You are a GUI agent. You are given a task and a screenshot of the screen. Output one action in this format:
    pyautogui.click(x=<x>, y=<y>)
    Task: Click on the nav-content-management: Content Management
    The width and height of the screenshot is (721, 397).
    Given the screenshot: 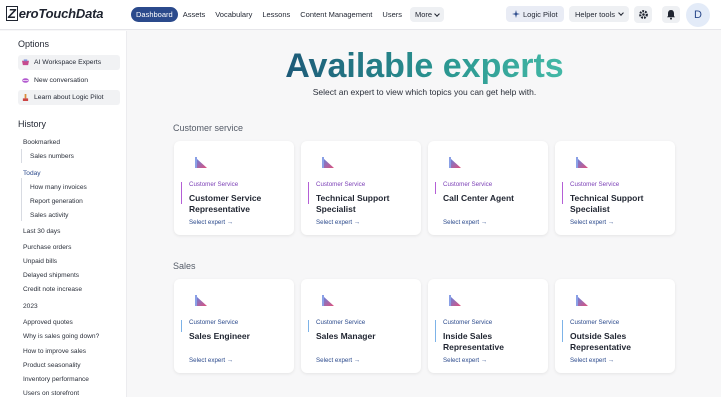 What is the action you would take?
    pyautogui.click(x=336, y=14)
    